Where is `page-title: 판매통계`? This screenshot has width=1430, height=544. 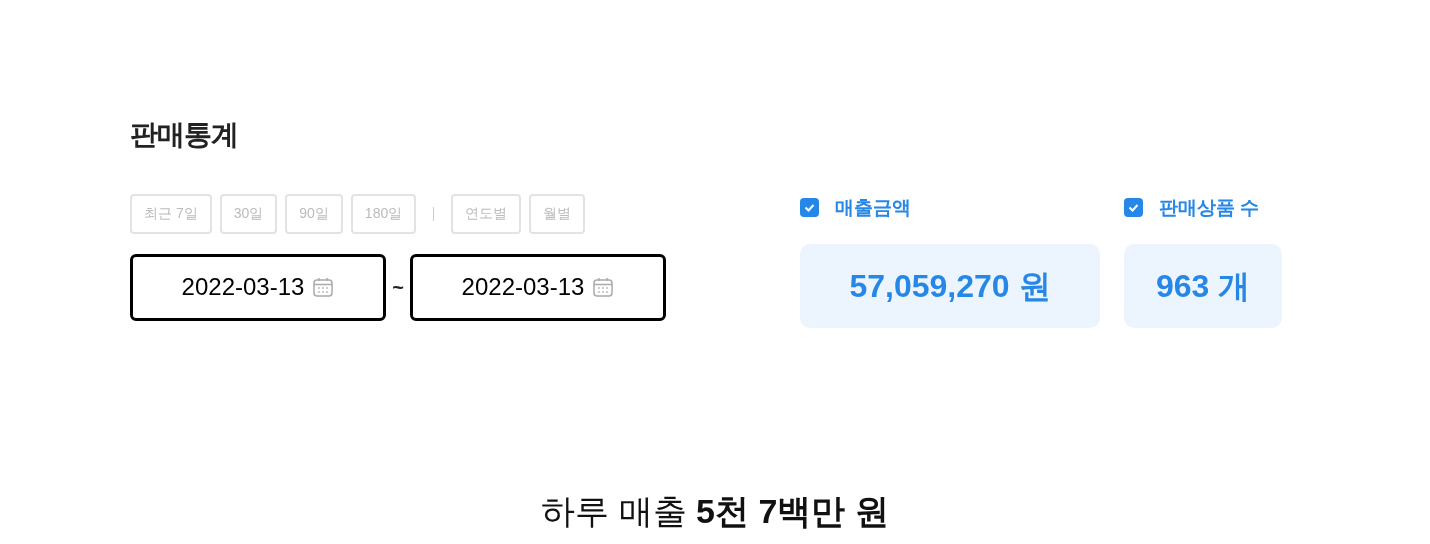 page-title: 판매통계 is located at coordinates (184, 135).